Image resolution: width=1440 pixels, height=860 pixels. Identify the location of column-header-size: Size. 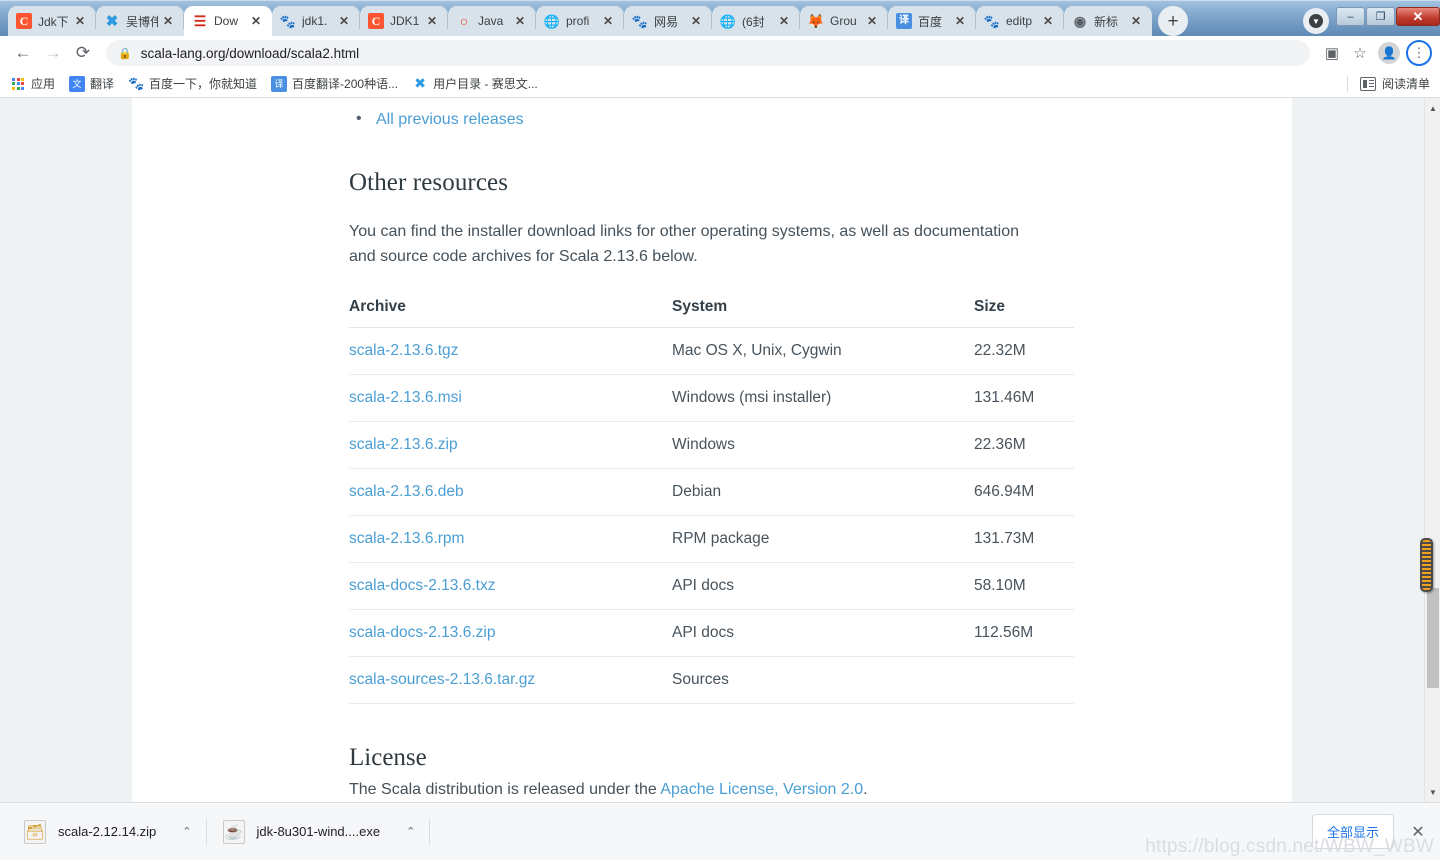
(1024, 313).